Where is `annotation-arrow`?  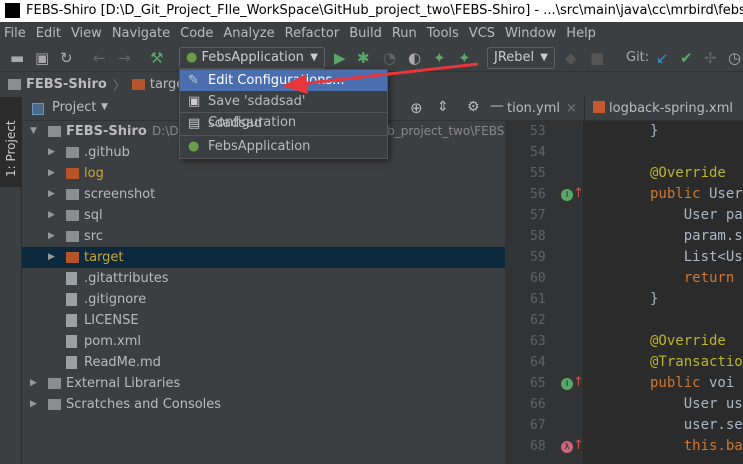 annotation-arrow is located at coordinates (380, 78).